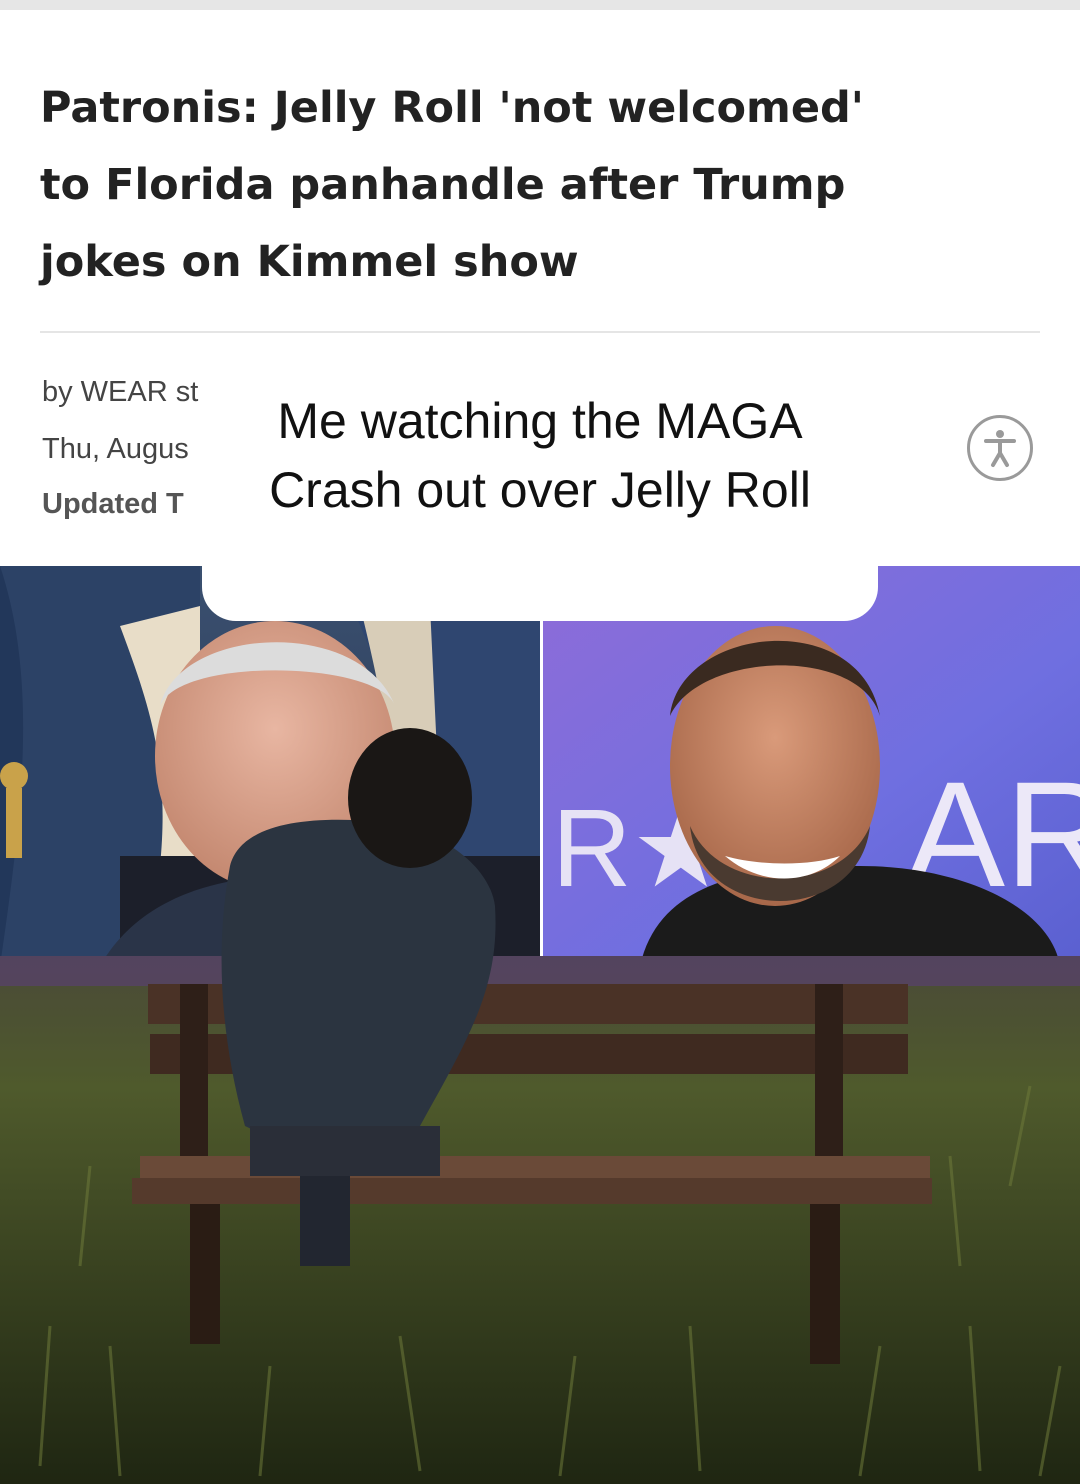 The image size is (1080, 1484). Describe the element at coordinates (452, 108) in the screenshot. I see `headline-line: Patronis: Jelly Roll 'not welcomed'` at that location.